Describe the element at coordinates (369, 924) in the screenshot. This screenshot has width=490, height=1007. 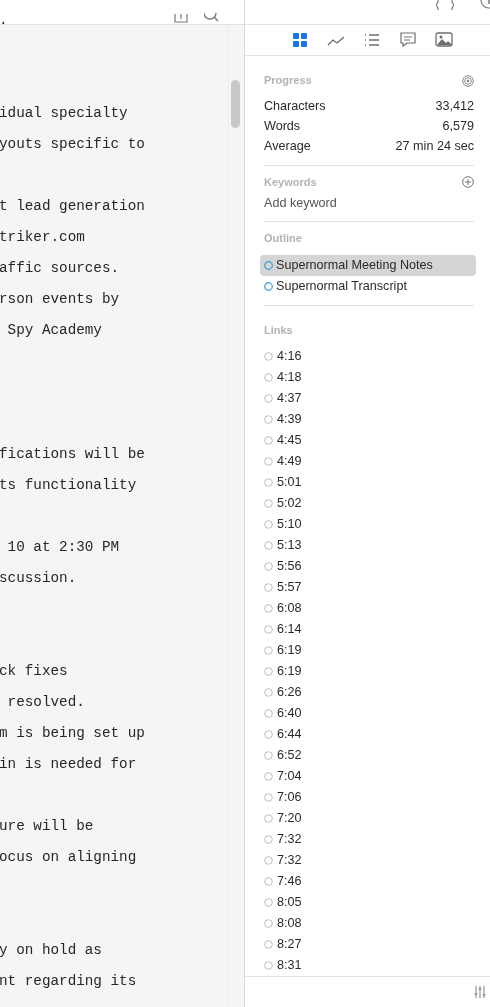
I see `link-item: 8:08` at that location.